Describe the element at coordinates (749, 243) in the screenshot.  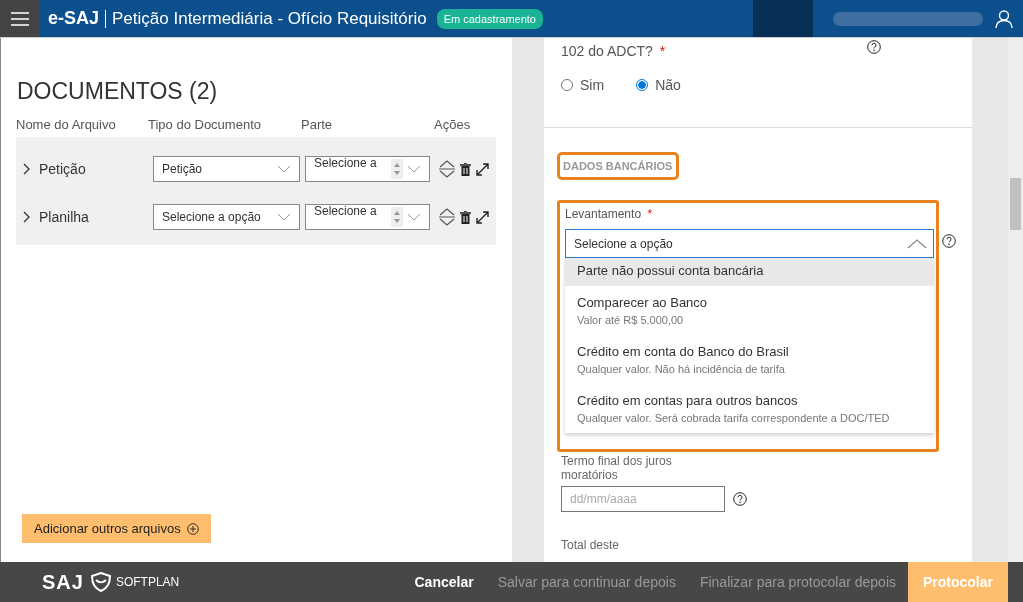
I see `withdrawal-select: Selecione a opção` at that location.